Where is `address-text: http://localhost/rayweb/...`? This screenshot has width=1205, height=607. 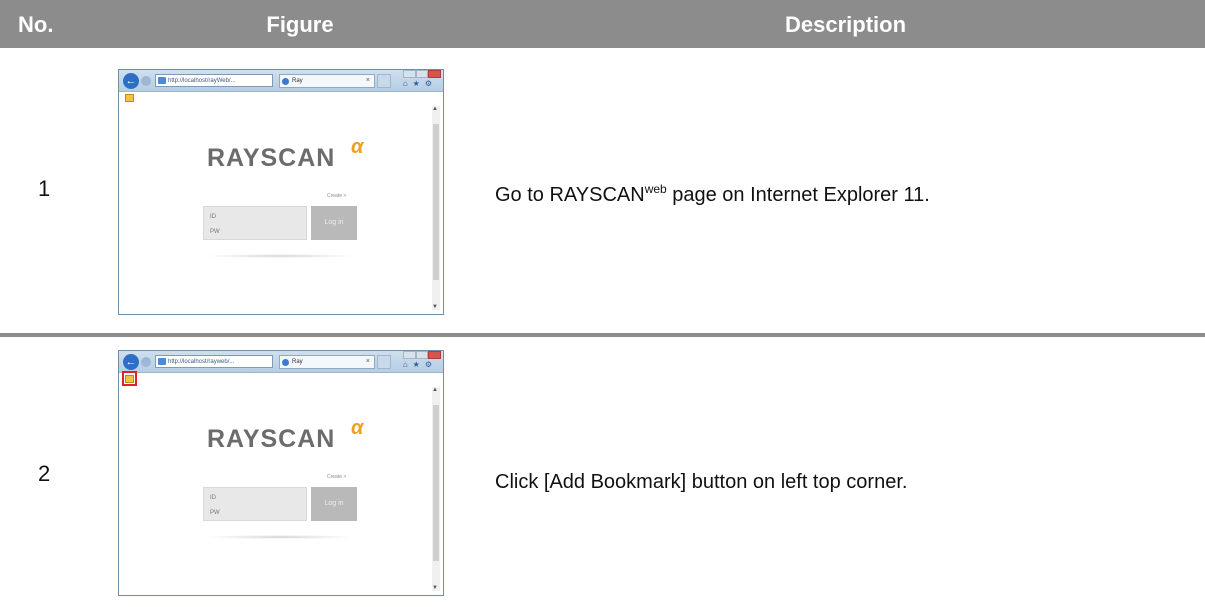 address-text: http://localhost/rayweb/... is located at coordinates (201, 362).